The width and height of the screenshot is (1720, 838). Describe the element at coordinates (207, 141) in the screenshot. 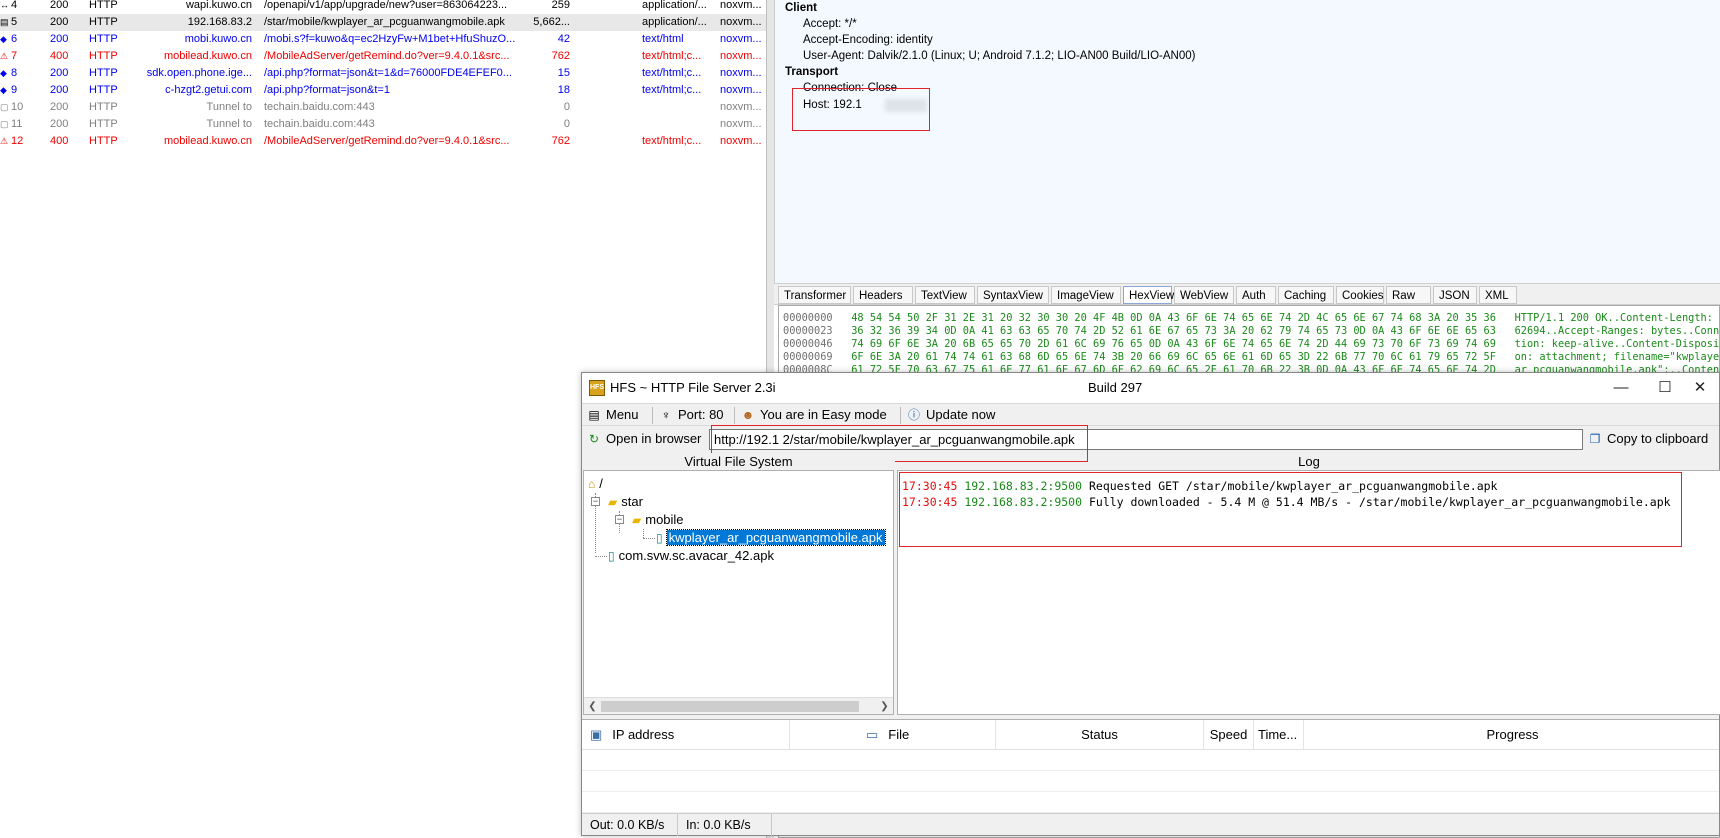

I see `session-host: mobilead.kuwo.cn` at that location.